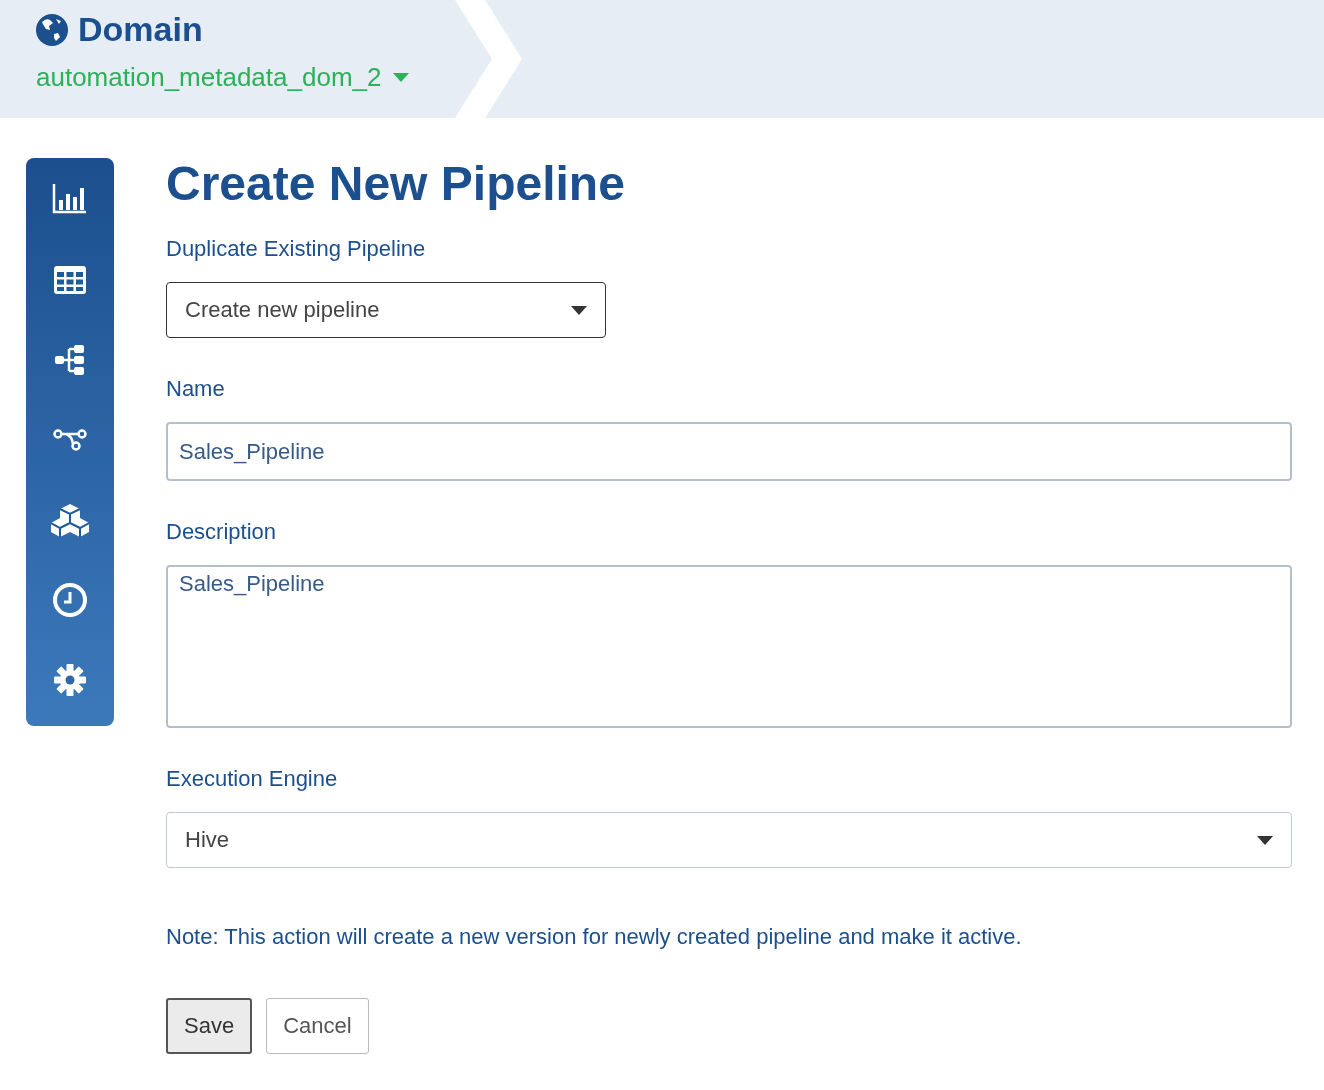 The height and width of the screenshot is (1090, 1324). What do you see at coordinates (296, 249) in the screenshot?
I see `field-label: Duplicate Existing Pipeline` at bounding box center [296, 249].